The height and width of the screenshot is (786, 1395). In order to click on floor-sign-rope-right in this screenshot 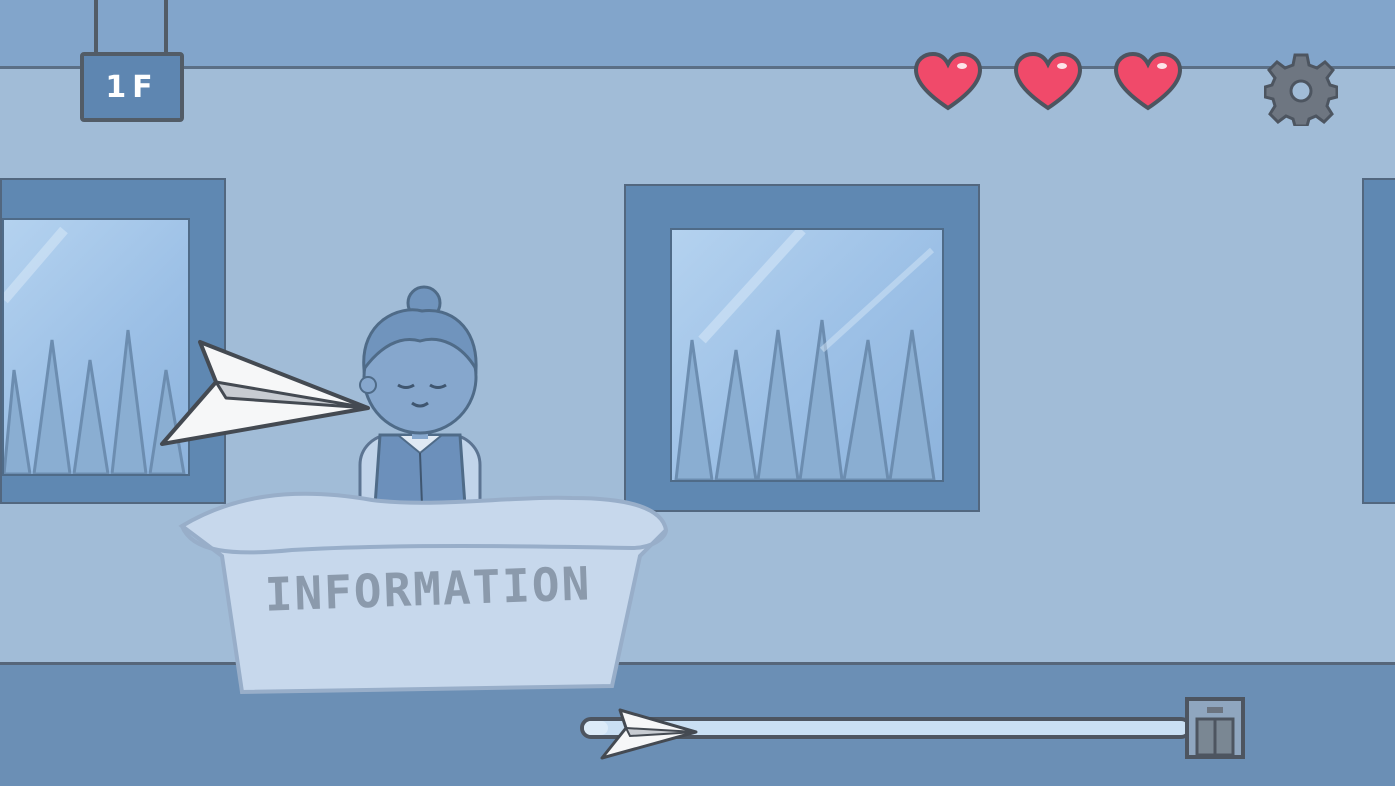, I will do `click(166, 26)`.